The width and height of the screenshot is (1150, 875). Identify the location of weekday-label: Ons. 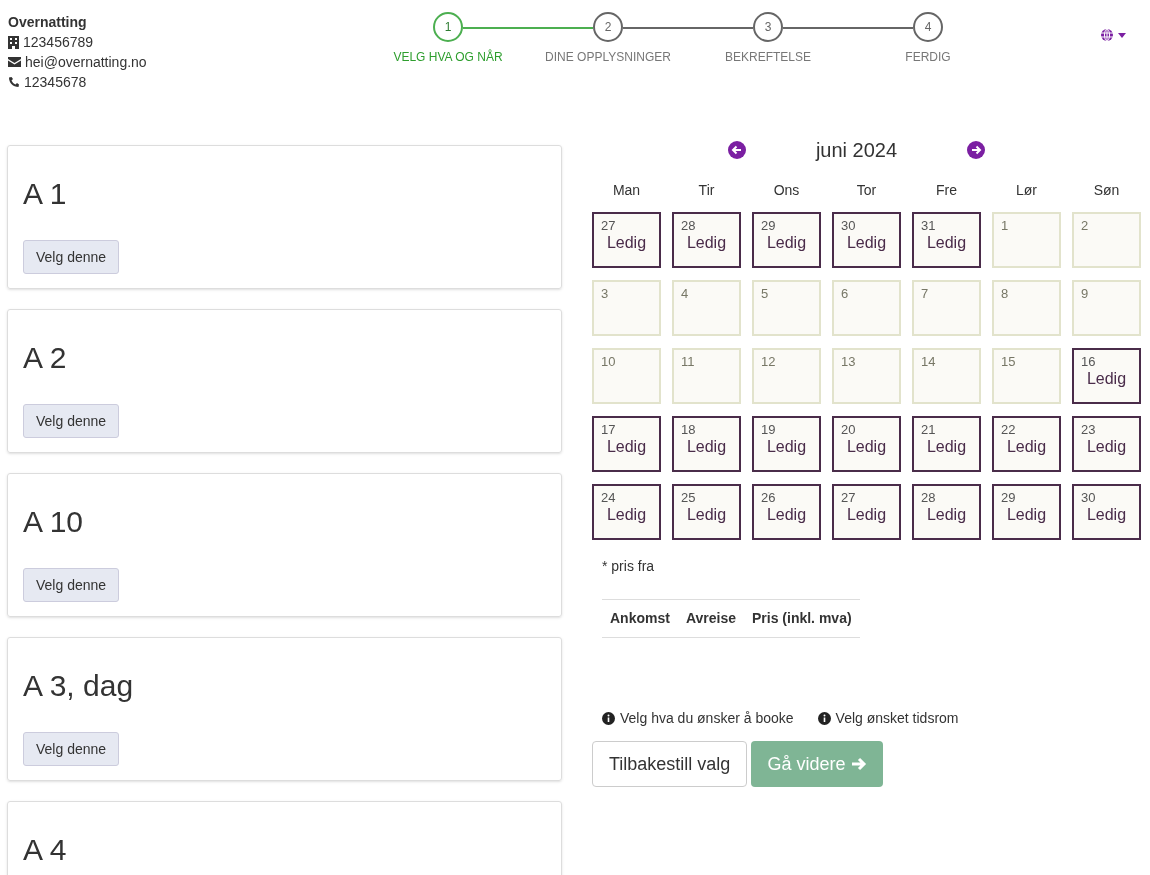
(786, 190).